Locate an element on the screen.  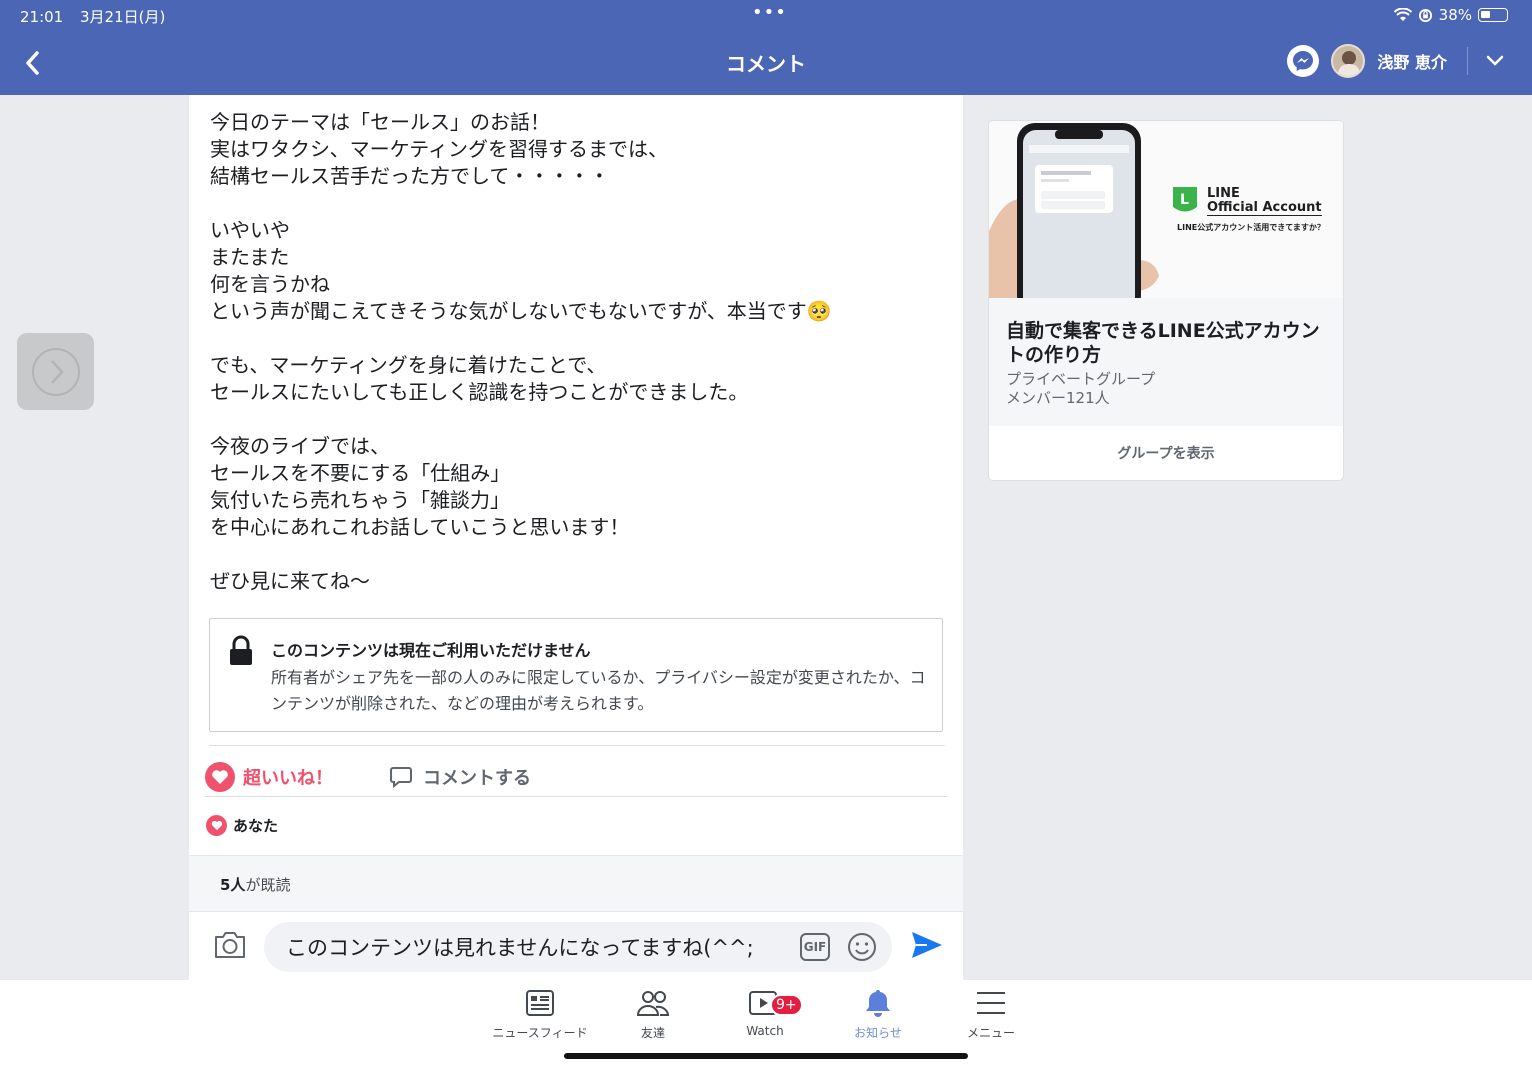
tab-label: 友達 is located at coordinates (652, 1033).